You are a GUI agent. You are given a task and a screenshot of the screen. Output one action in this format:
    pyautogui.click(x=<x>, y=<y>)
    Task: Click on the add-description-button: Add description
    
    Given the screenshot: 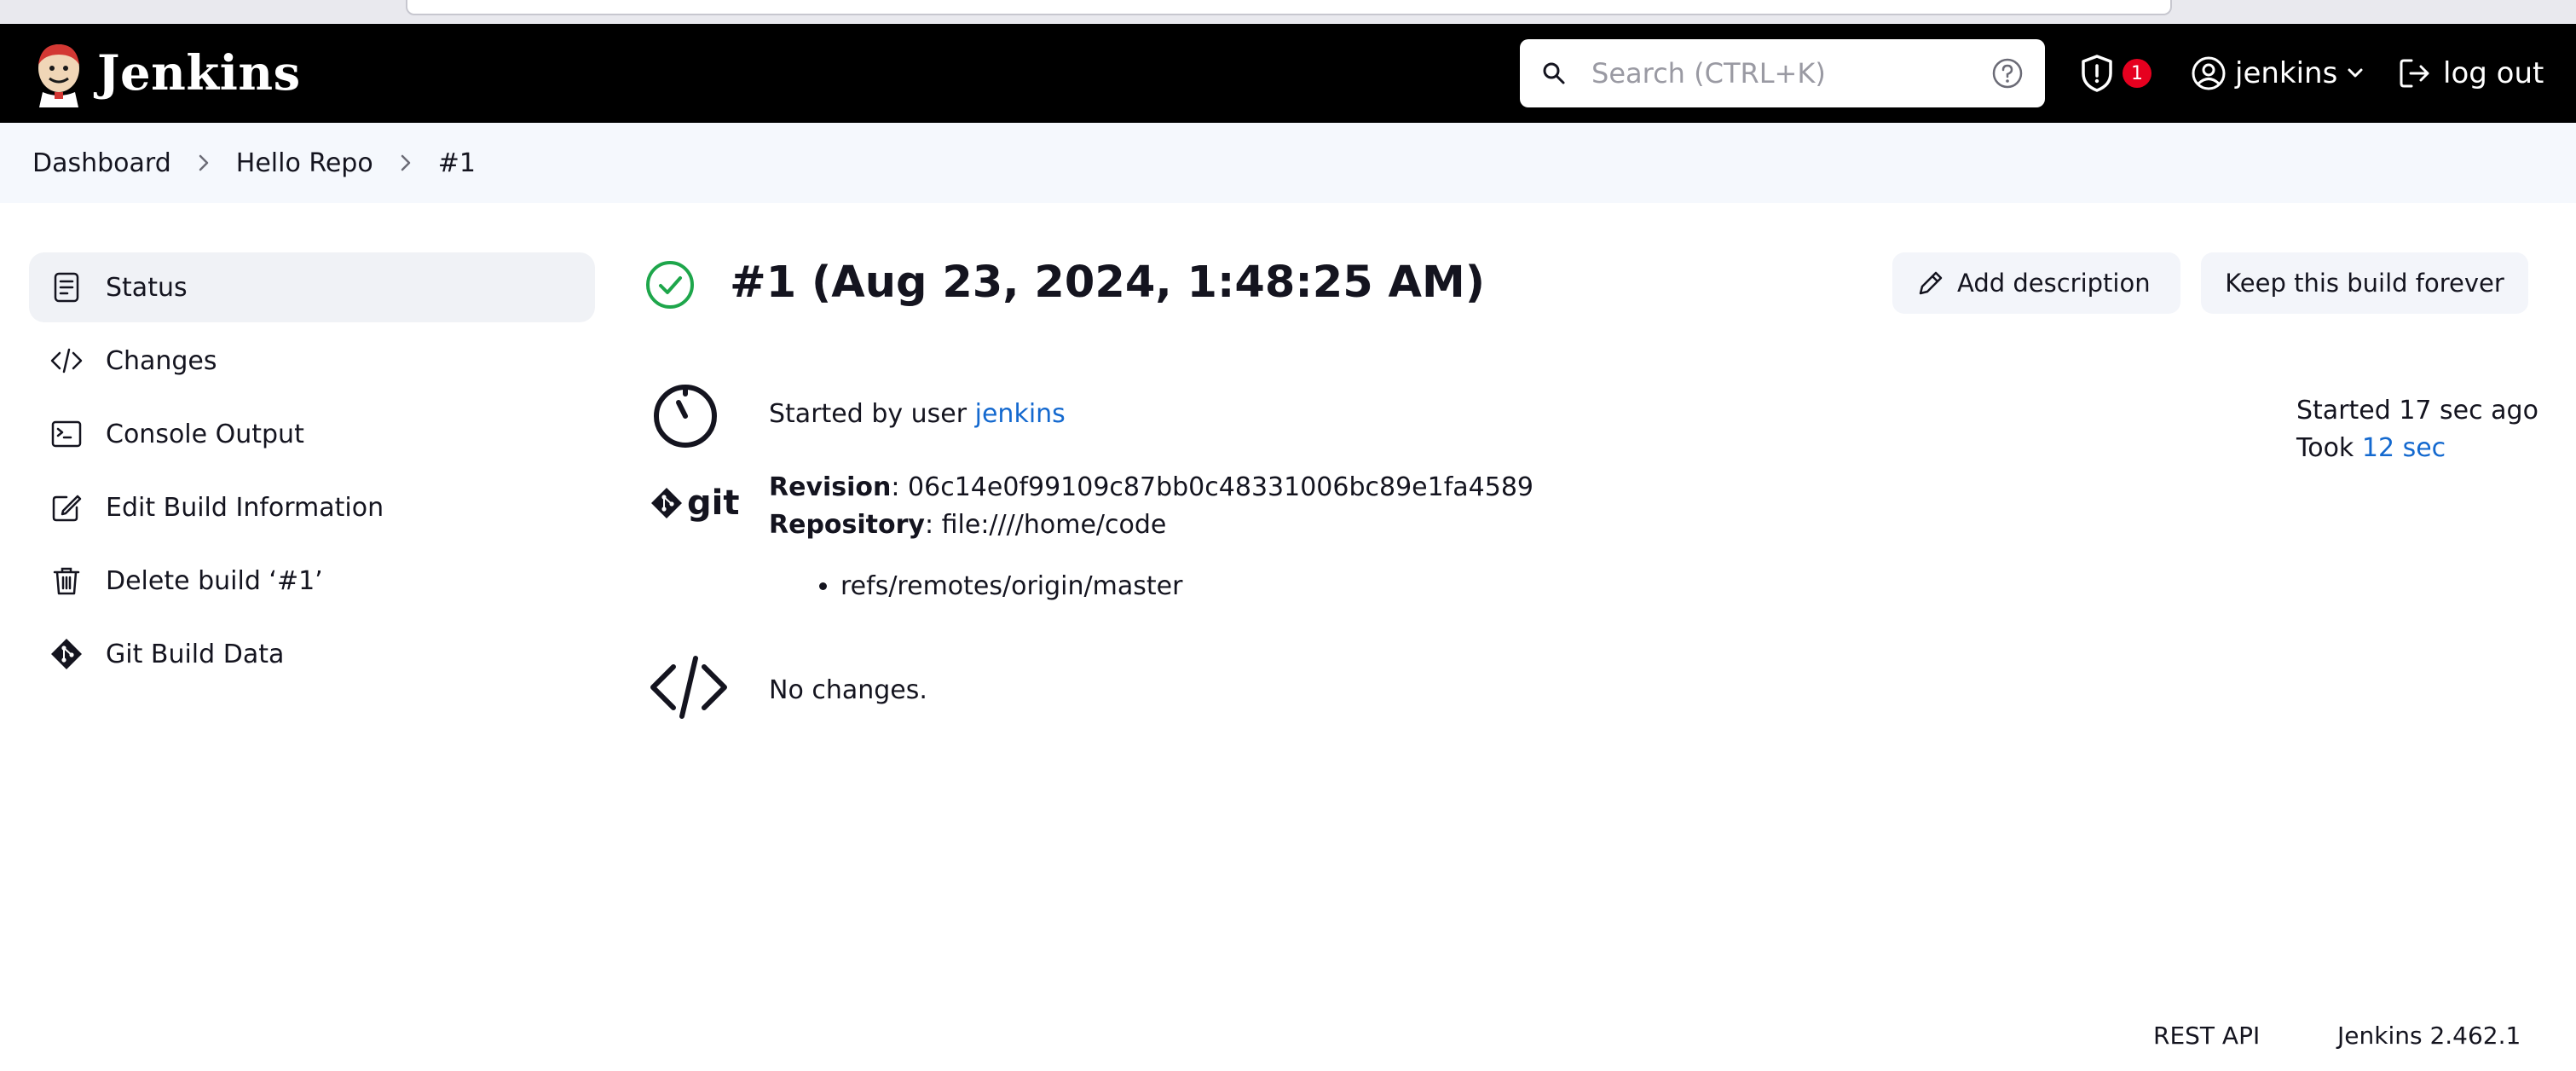 What is the action you would take?
    pyautogui.click(x=2036, y=283)
    